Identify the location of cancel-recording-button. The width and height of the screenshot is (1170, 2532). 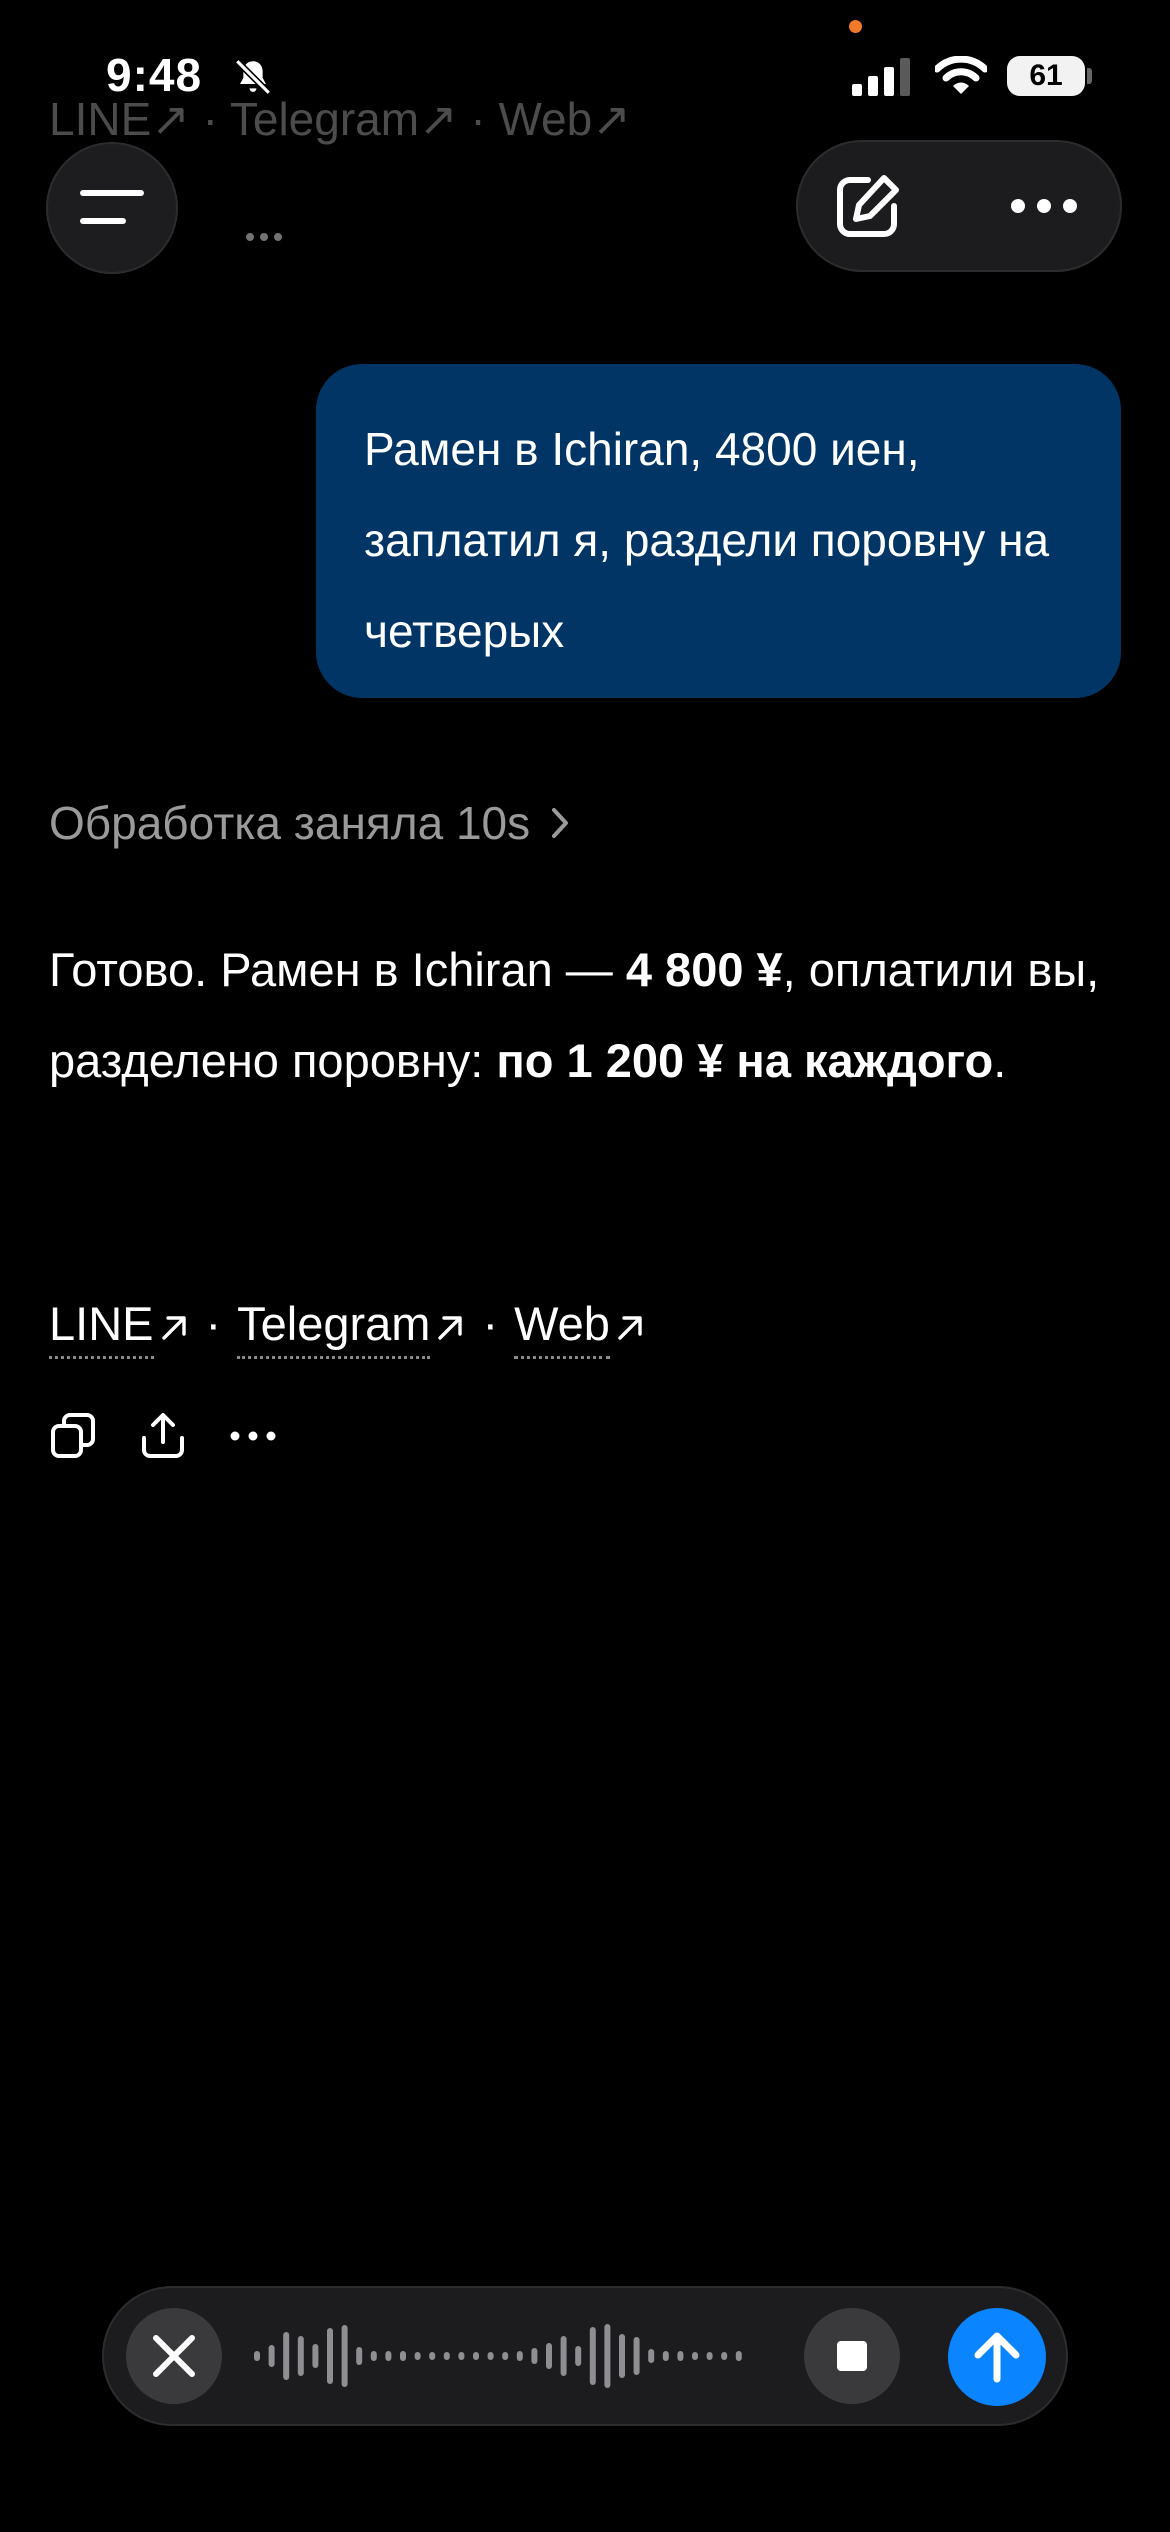
(174, 2356).